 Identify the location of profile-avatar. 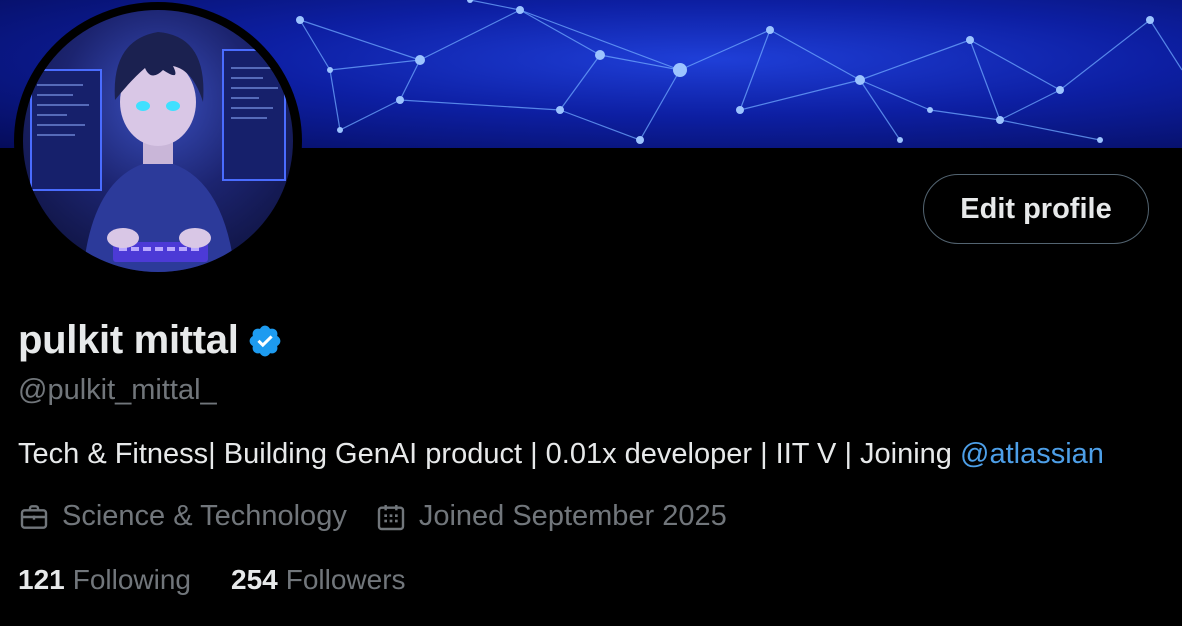
(158, 141).